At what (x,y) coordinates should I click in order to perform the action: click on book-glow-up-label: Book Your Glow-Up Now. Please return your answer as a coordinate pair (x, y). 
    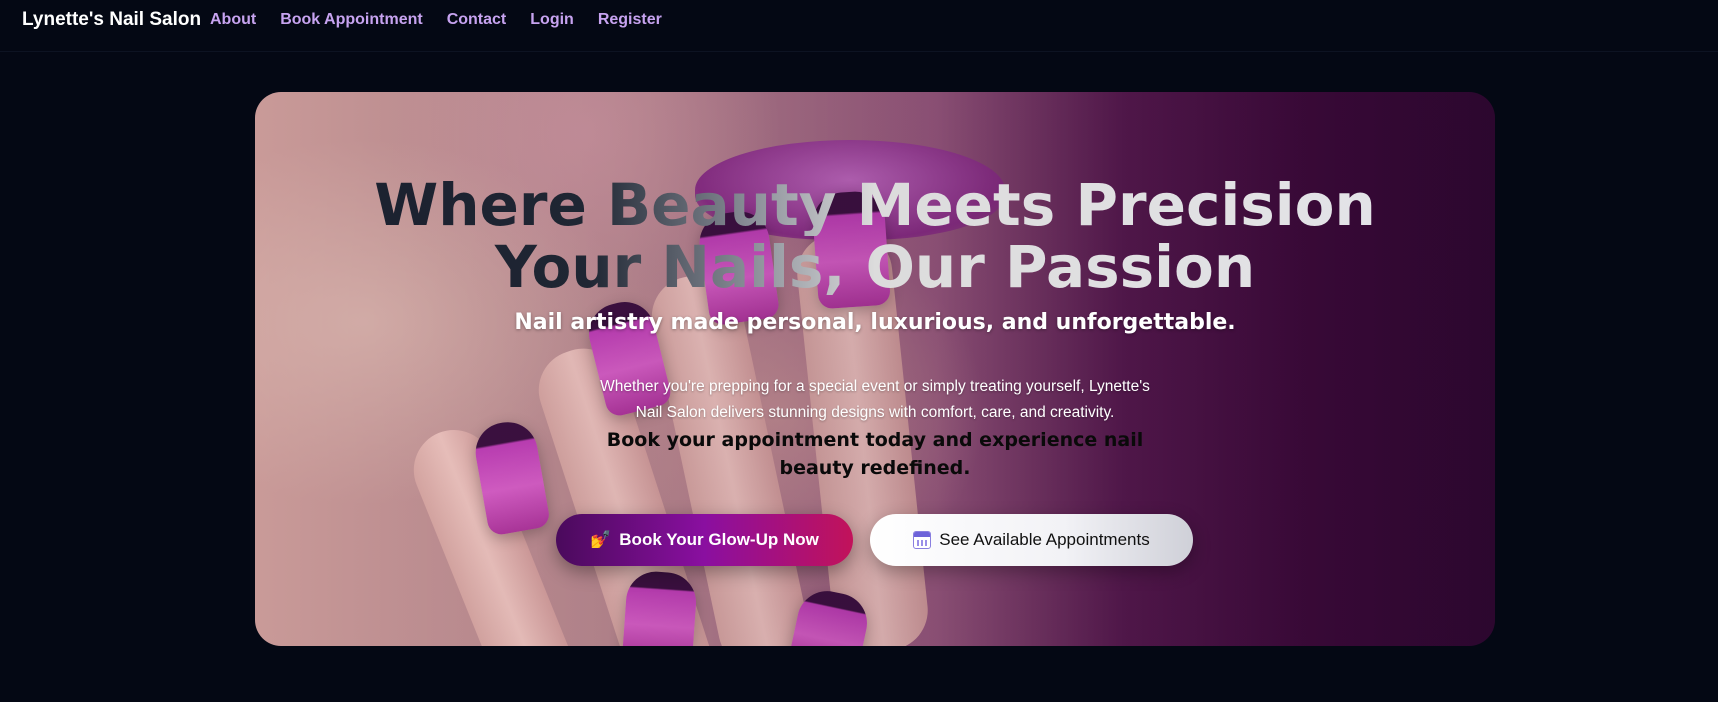
    Looking at the image, I should click on (719, 539).